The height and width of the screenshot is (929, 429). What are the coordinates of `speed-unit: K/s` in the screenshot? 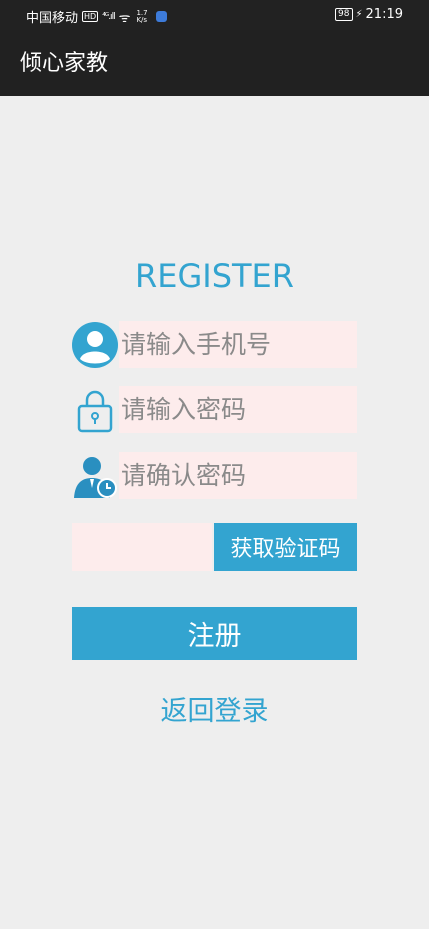 It's located at (142, 19).